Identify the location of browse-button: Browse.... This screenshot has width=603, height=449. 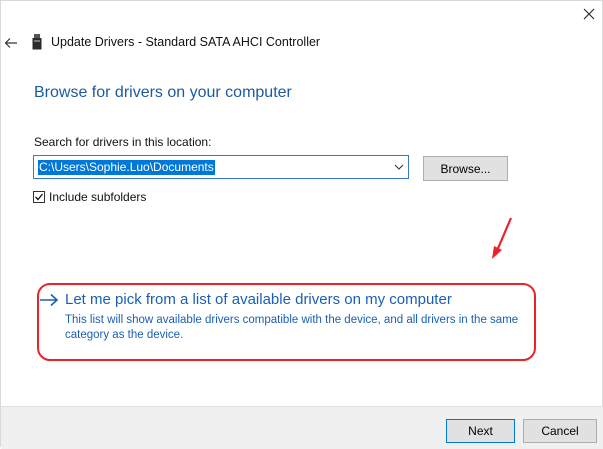
(465, 168).